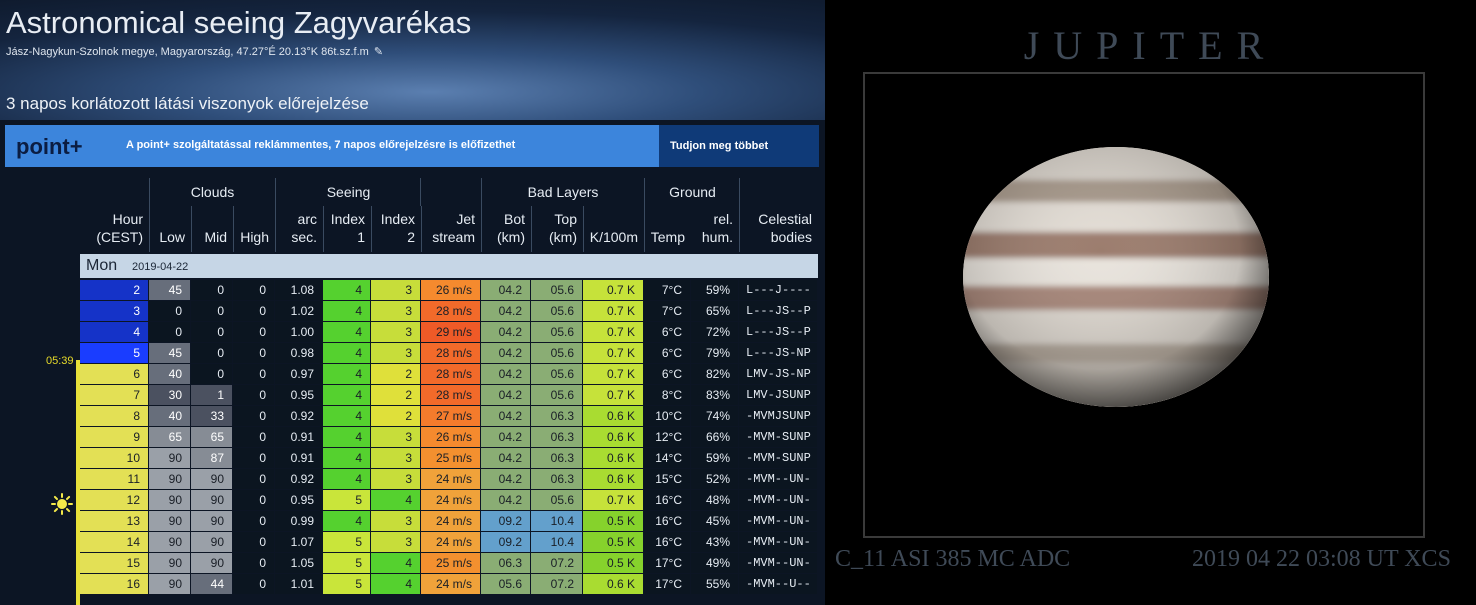  Describe the element at coordinates (505, 542) in the screenshot. I see `cell-bot: 09.2` at that location.